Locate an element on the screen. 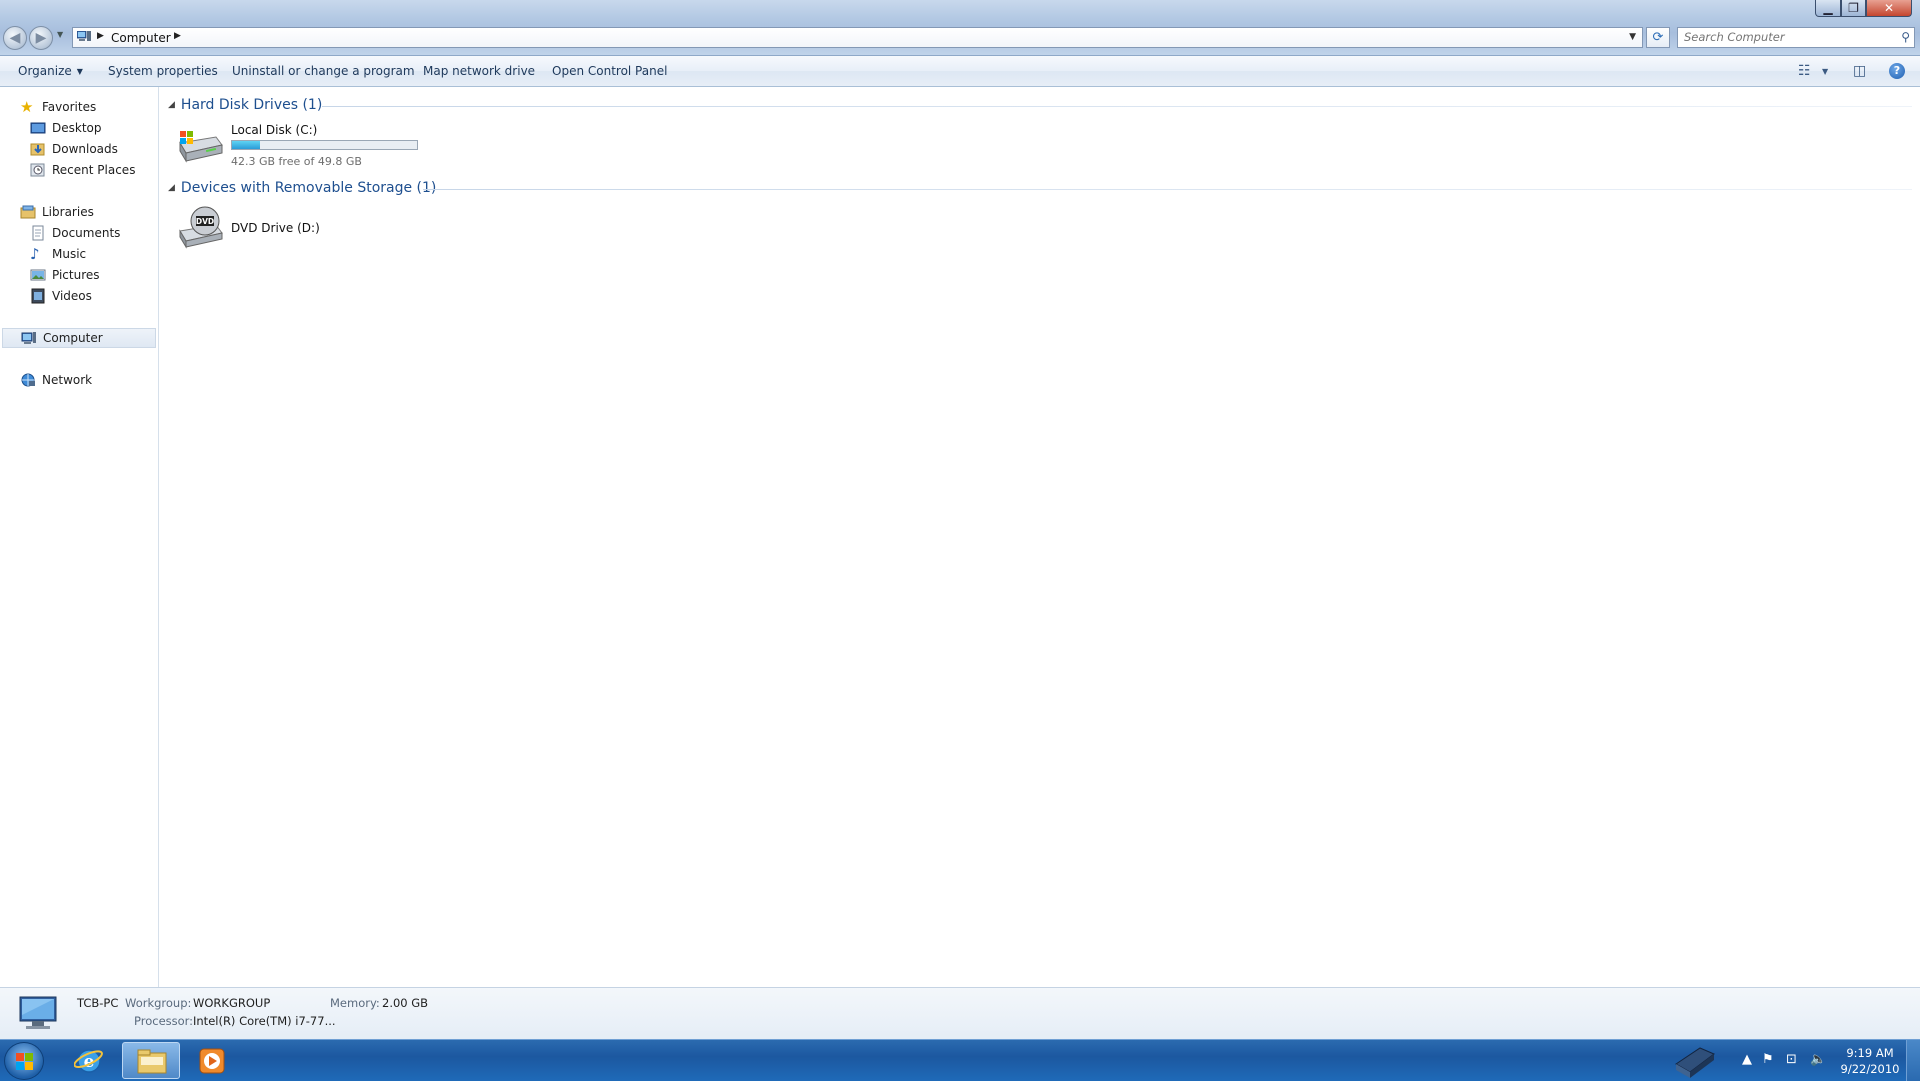 This screenshot has height=1081, width=1920. sidebar-item-label: Libraries is located at coordinates (68, 212).